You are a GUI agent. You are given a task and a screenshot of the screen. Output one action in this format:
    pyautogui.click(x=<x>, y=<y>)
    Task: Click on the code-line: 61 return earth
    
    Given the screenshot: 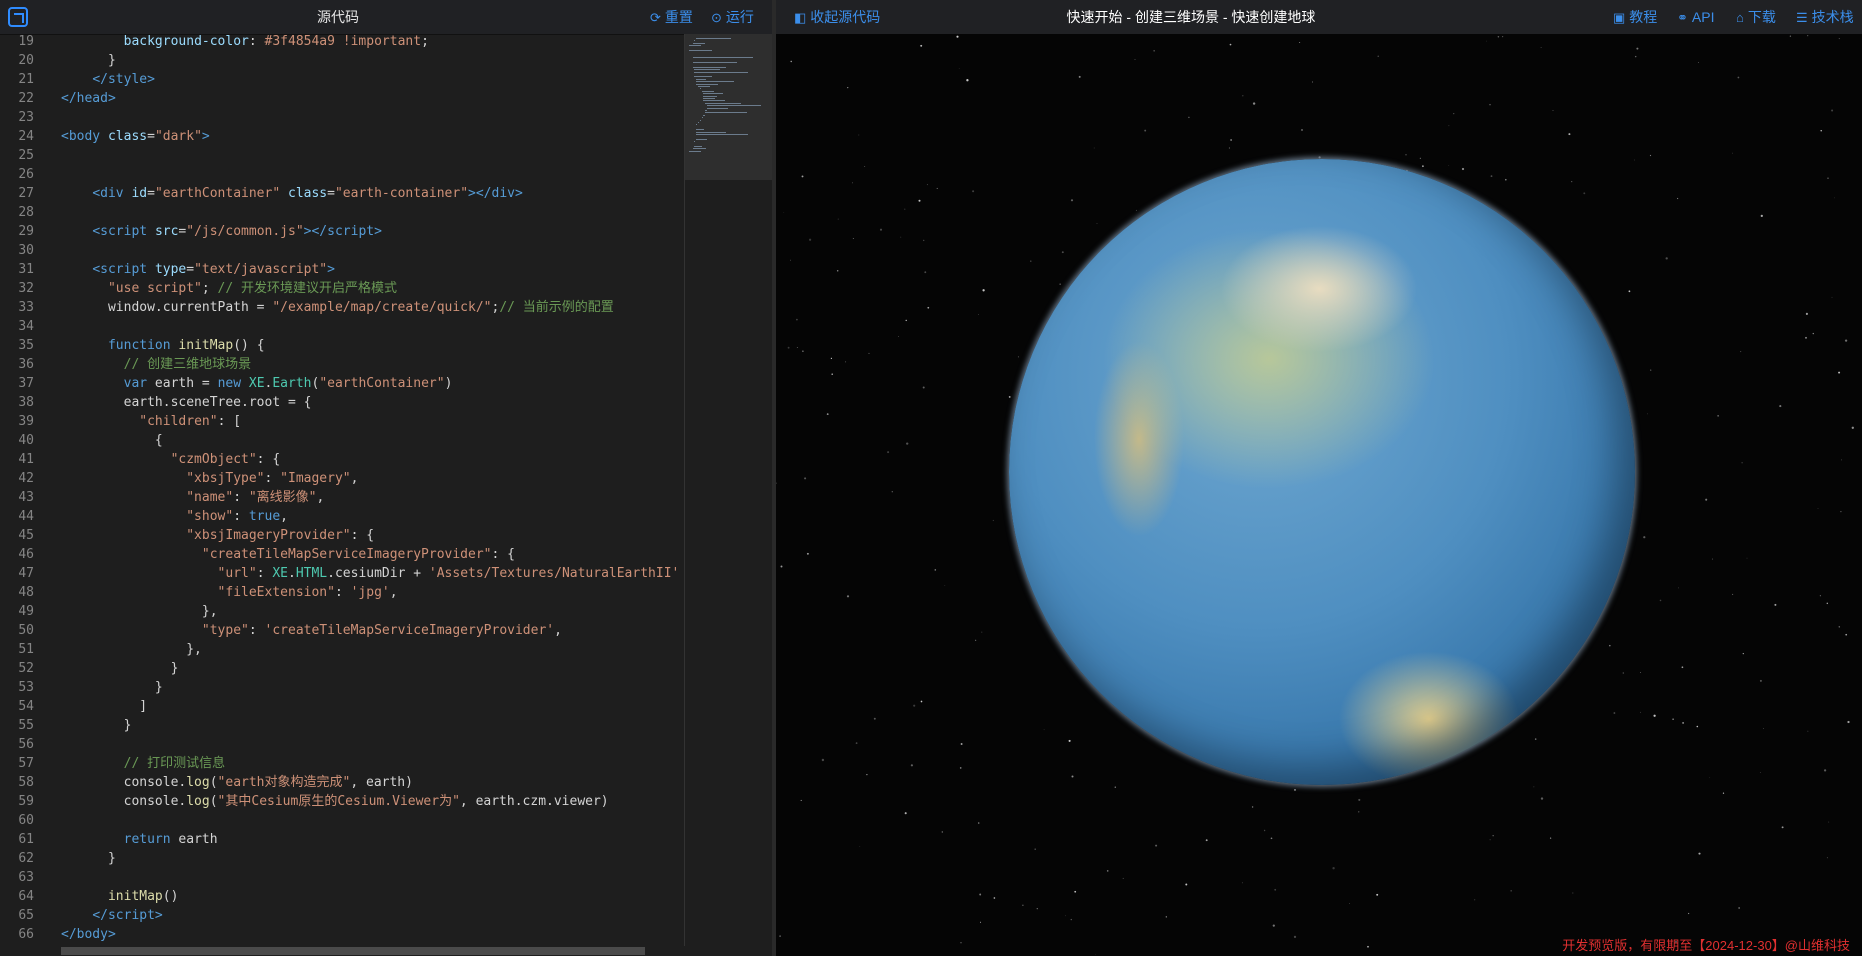 What is the action you would take?
    pyautogui.click(x=340, y=839)
    